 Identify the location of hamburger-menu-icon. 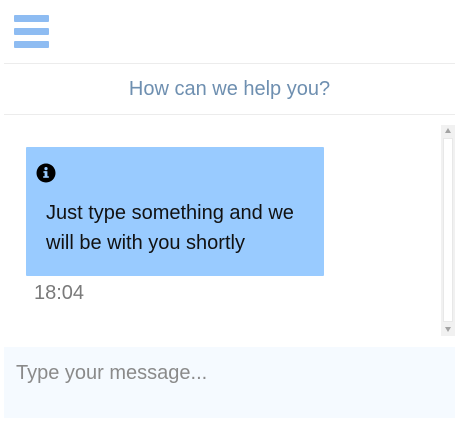
(32, 31).